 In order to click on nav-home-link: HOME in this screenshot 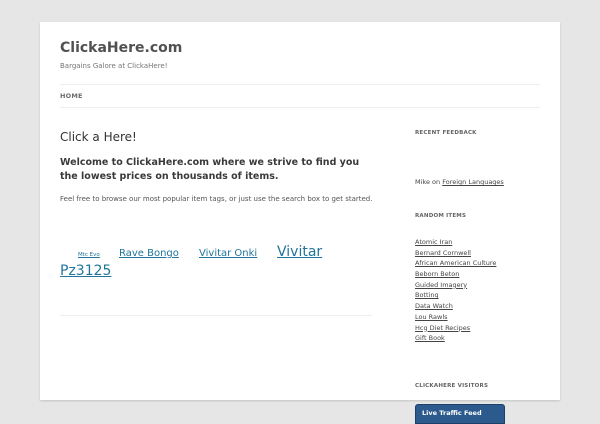, I will do `click(71, 96)`.